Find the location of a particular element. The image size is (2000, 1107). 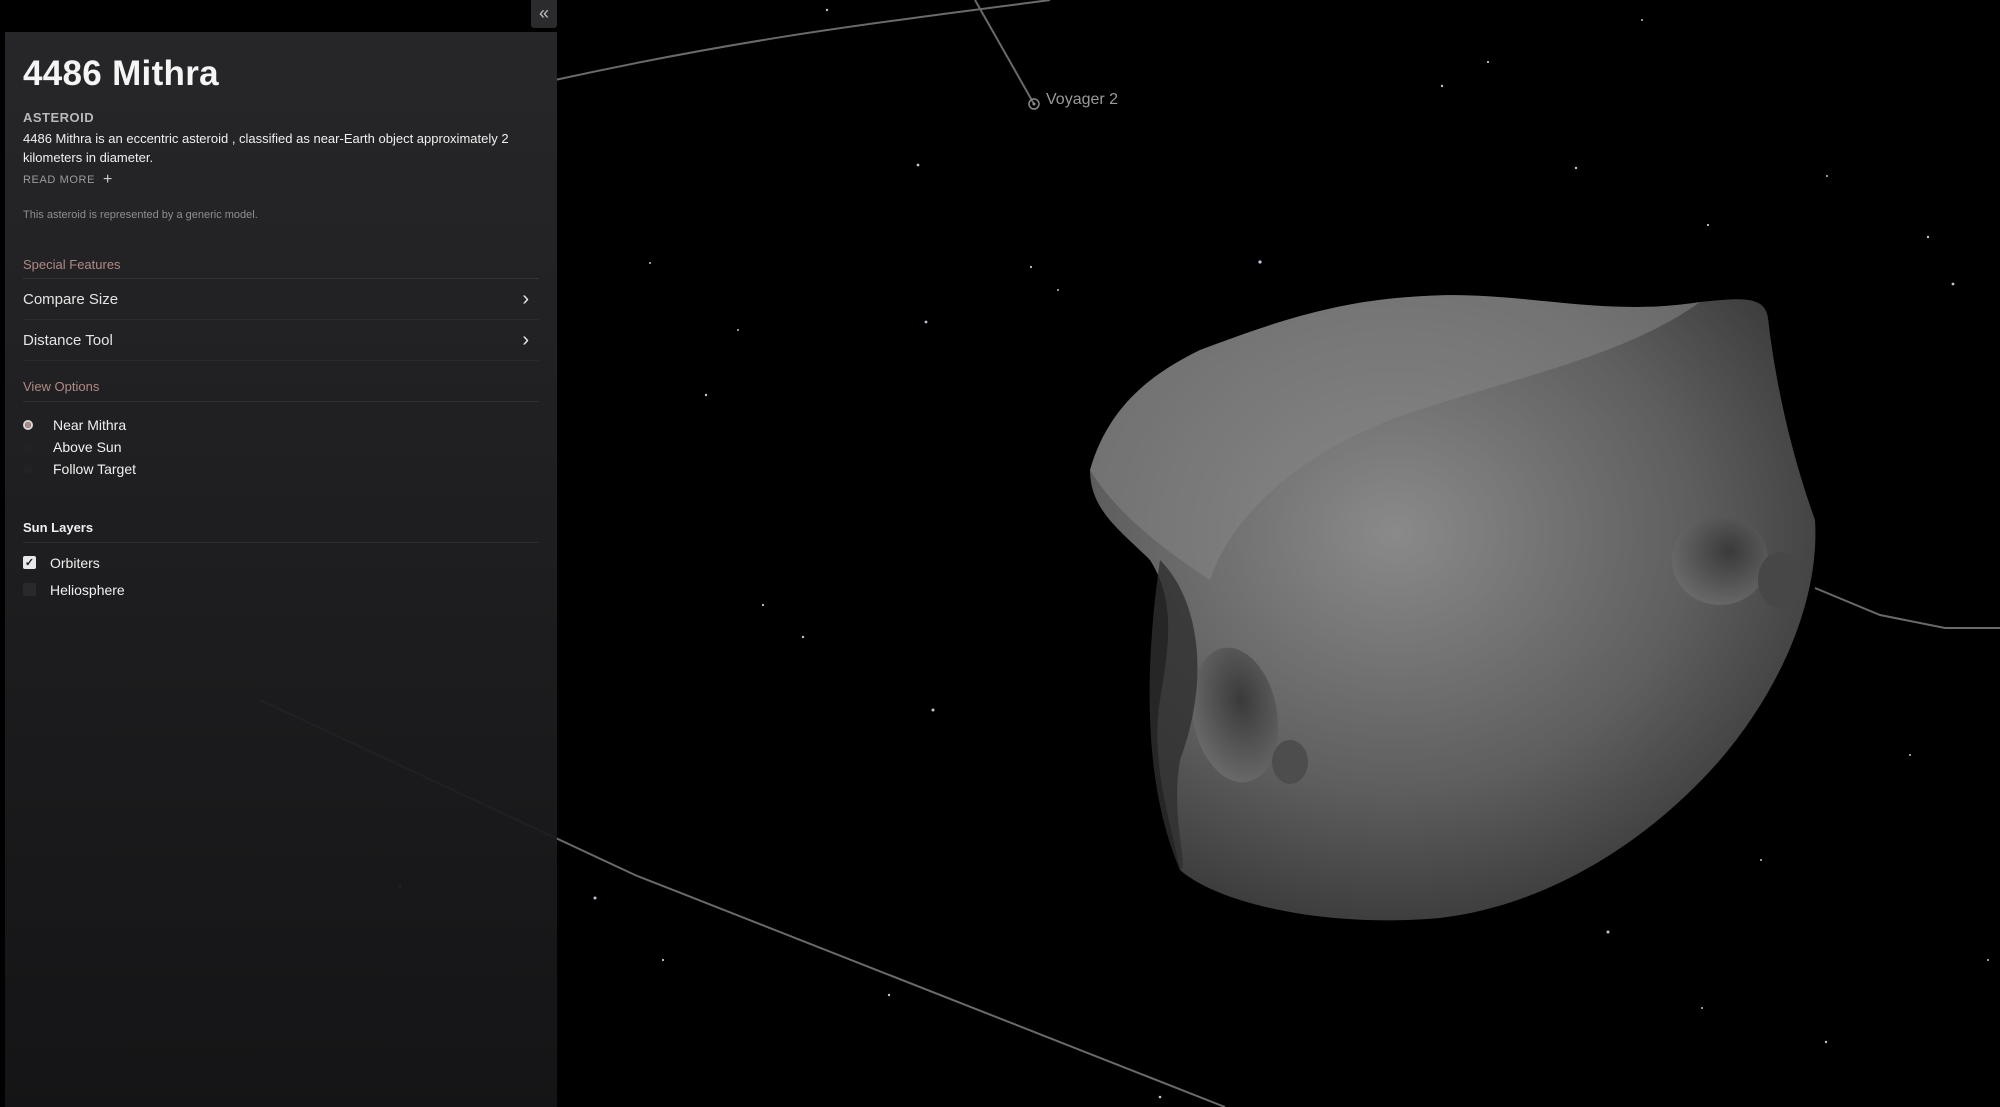

page-title: 4486 Mithra is located at coordinates (121, 73).